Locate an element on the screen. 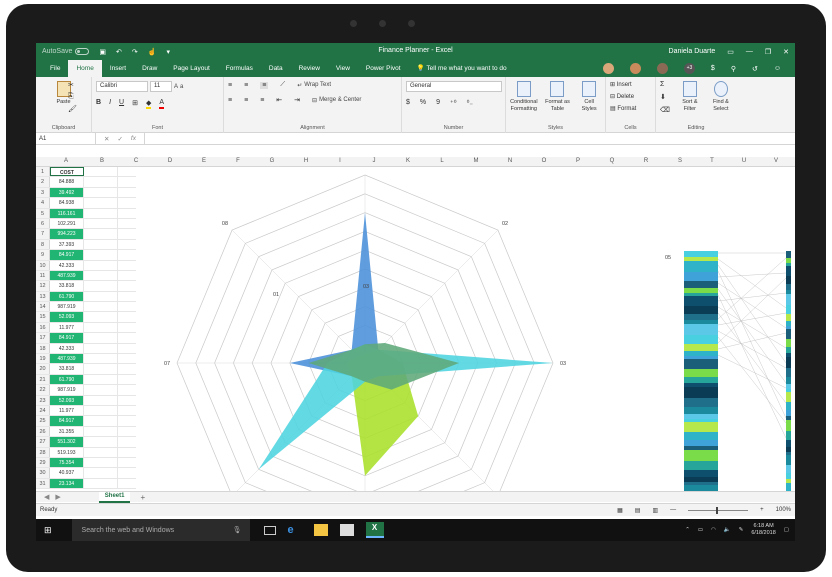  column-header-l: L is located at coordinates (442, 161).